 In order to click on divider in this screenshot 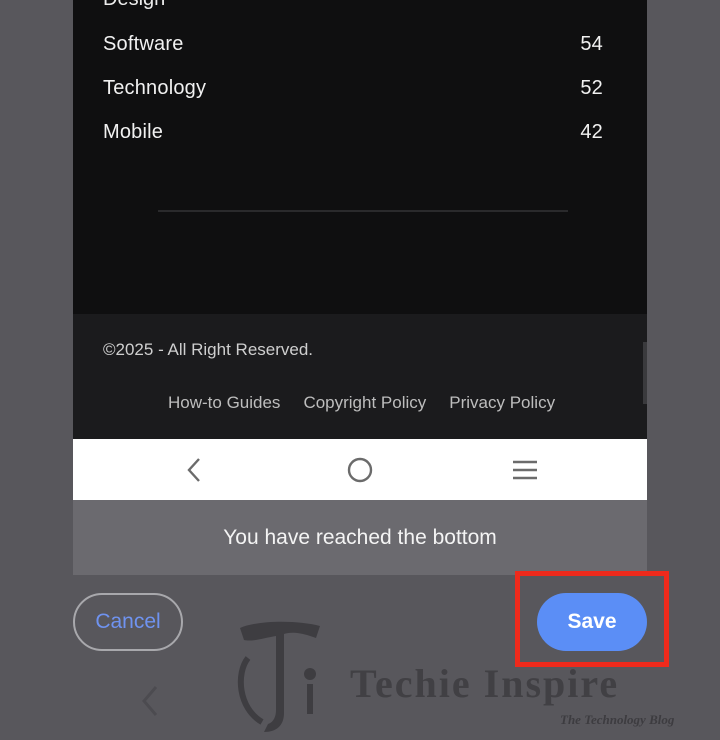, I will do `click(363, 211)`.